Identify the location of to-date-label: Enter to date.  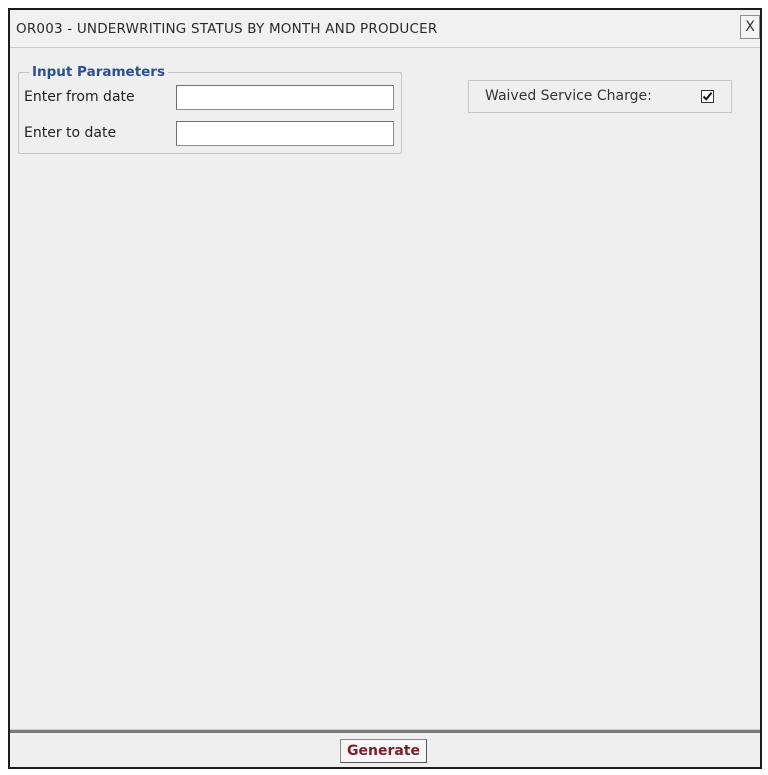
(70, 133).